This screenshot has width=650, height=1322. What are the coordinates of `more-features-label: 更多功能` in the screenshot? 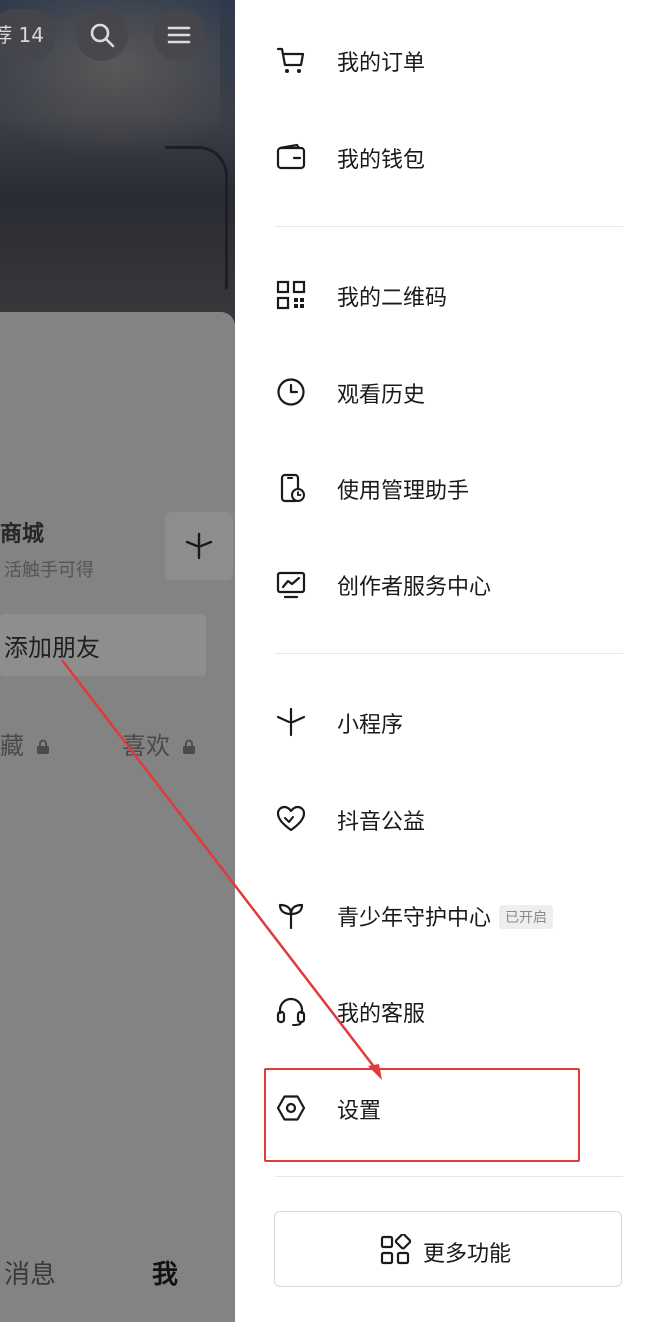 It's located at (467, 1254).